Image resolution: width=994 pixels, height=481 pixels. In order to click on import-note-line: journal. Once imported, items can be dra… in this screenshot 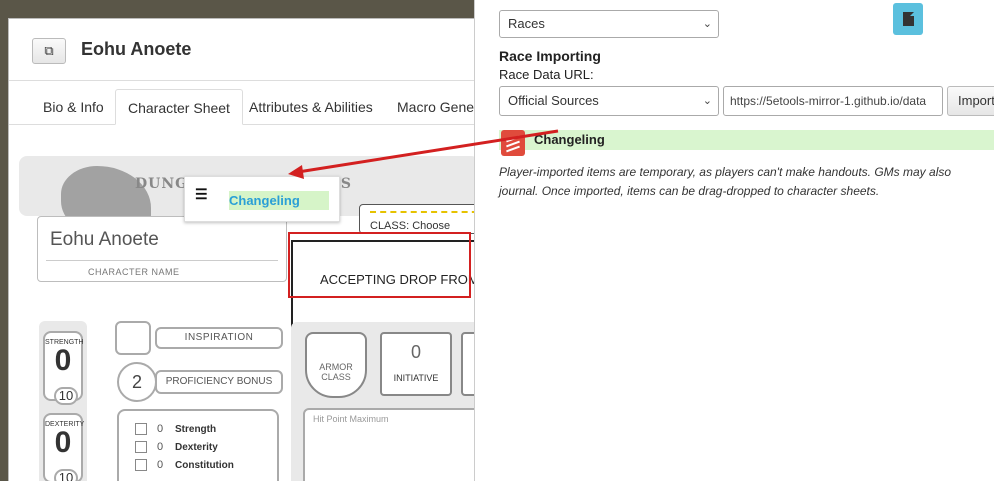, I will do `click(689, 191)`.